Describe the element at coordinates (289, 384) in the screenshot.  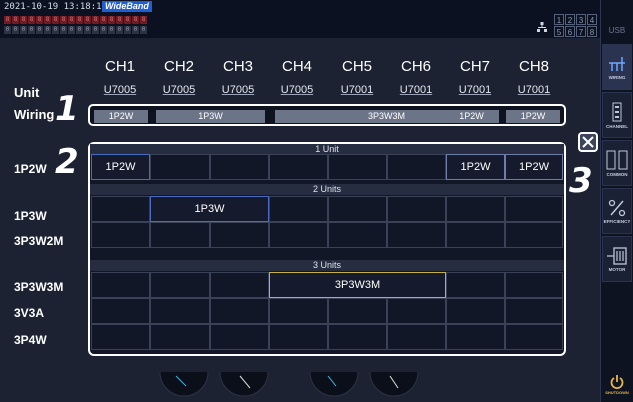
I see `background-gauges` at that location.